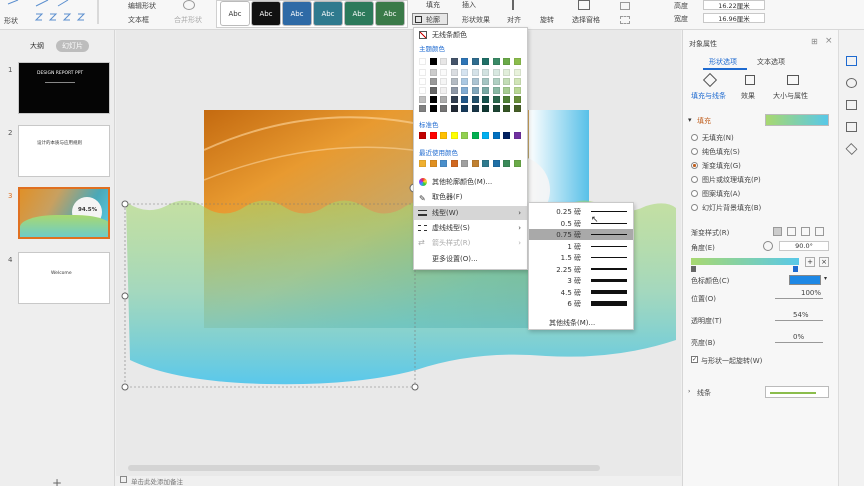 The image size is (864, 486). I want to click on line-weight-option: 0.25 磅, so click(581, 211).